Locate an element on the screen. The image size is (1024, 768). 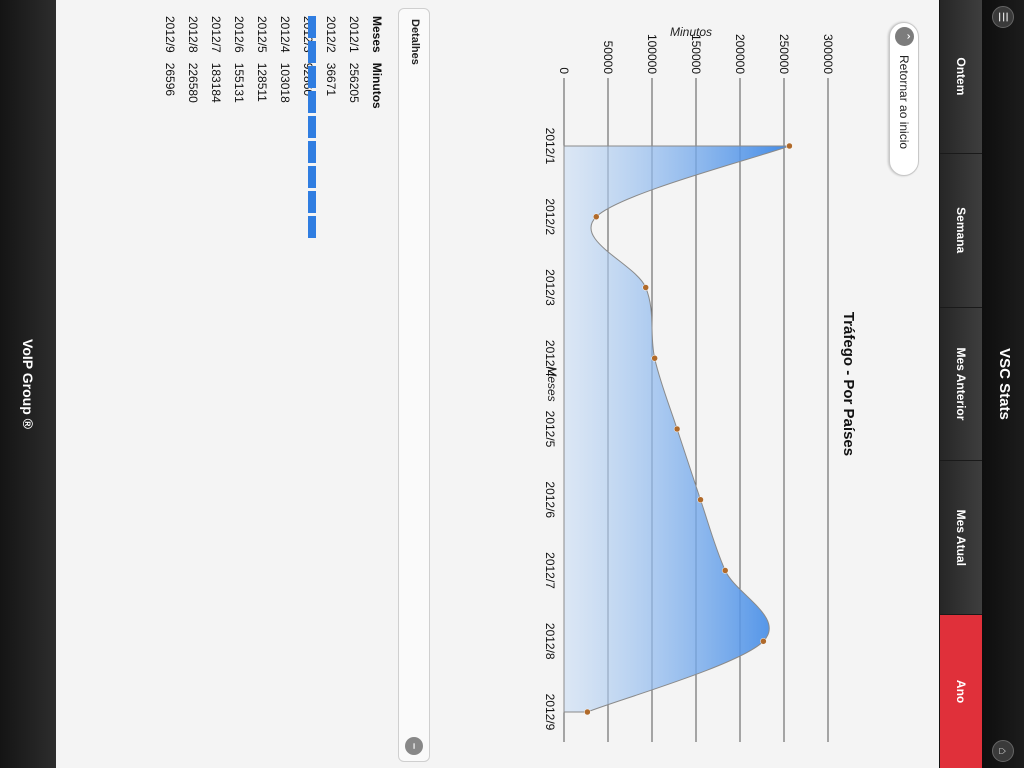
y-tick-label: 150000 is located at coordinates (696, 54).